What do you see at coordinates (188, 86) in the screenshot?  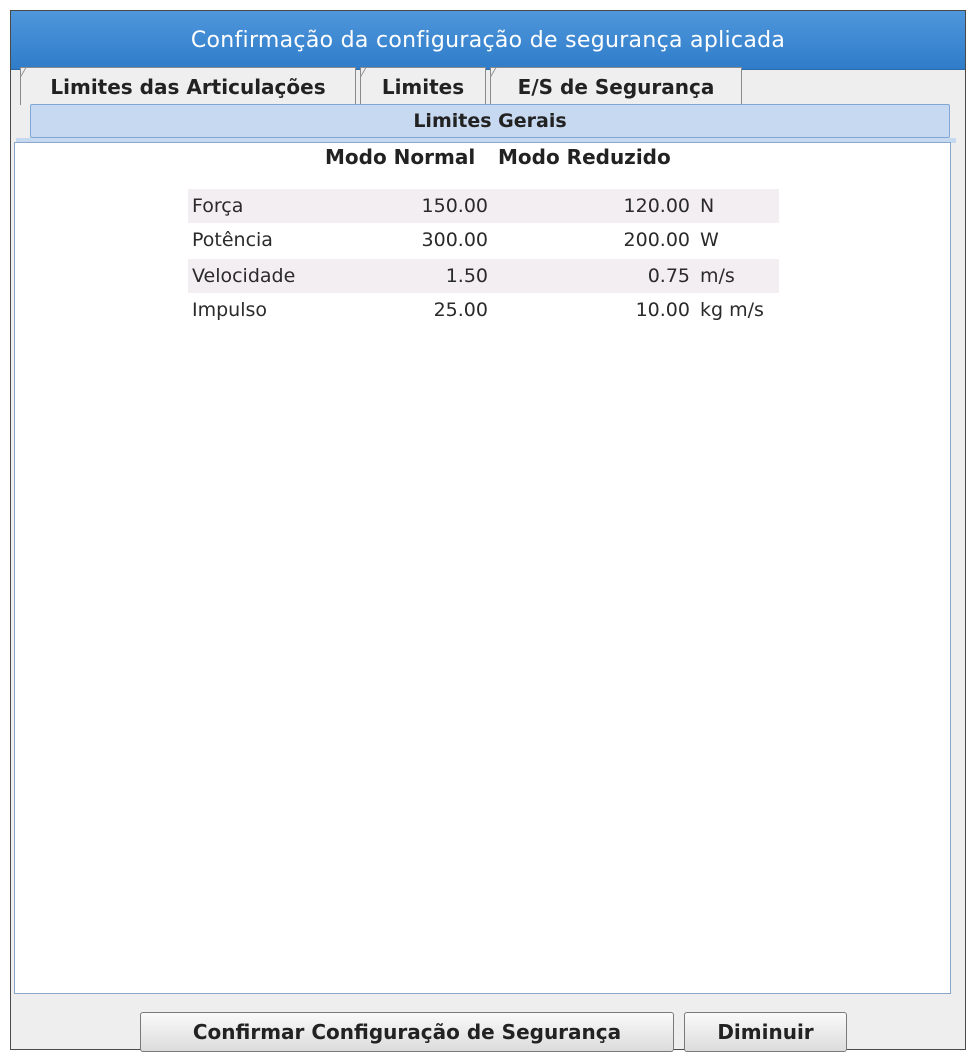 I see `tab-joint-limits: Limites das Articulações` at bounding box center [188, 86].